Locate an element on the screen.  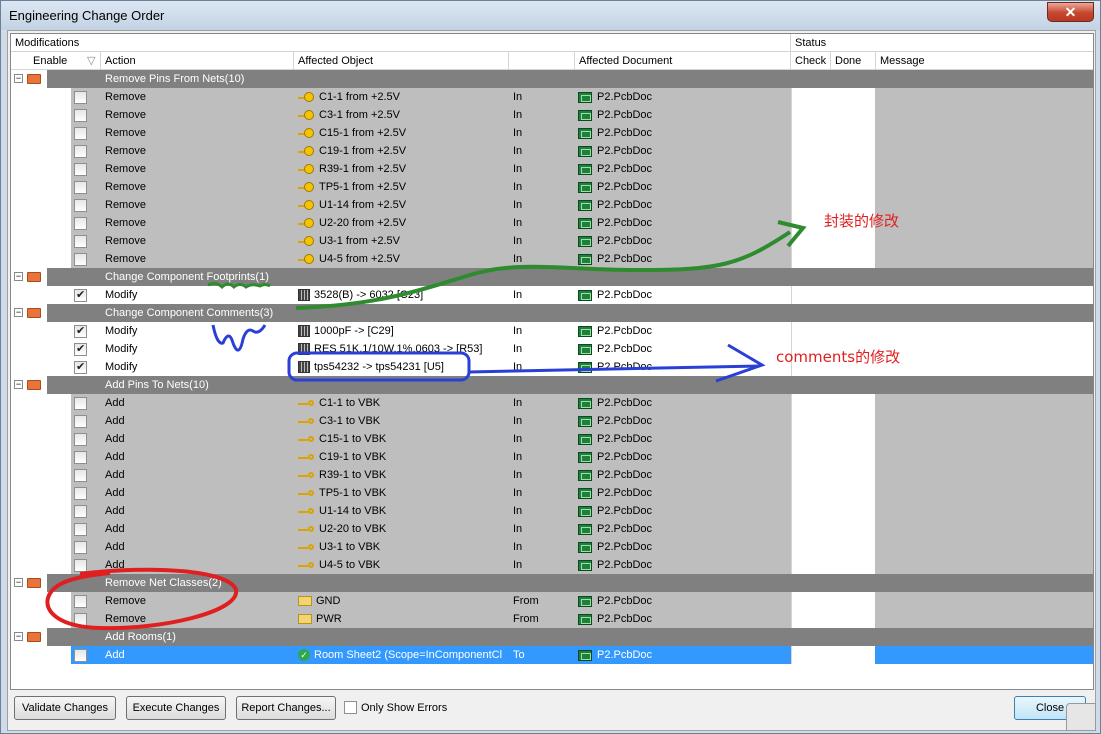
col-done: Done is located at coordinates (853, 61).